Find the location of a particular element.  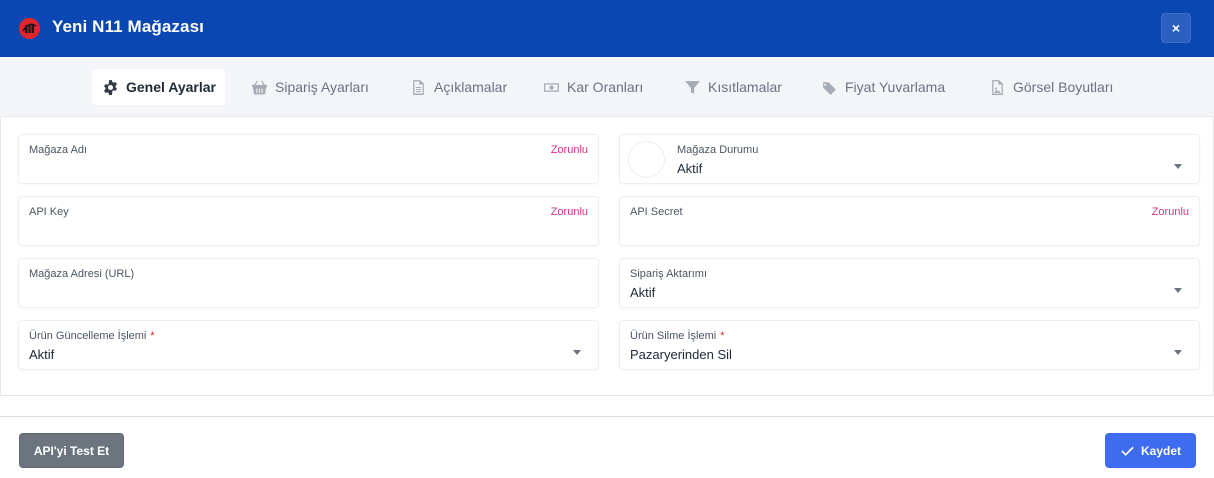

close-icon: × is located at coordinates (1176, 28).